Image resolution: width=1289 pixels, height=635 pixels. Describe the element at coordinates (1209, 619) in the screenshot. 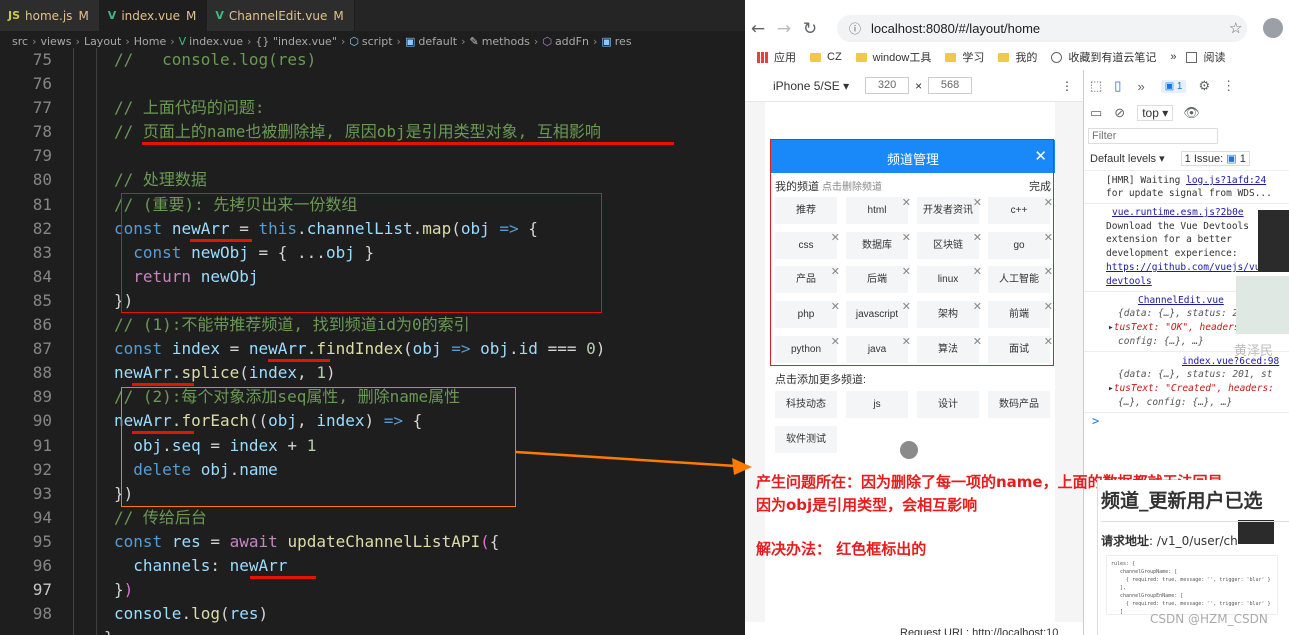

I see `csdn-watermark: CSDN @HZM_CSDN` at that location.